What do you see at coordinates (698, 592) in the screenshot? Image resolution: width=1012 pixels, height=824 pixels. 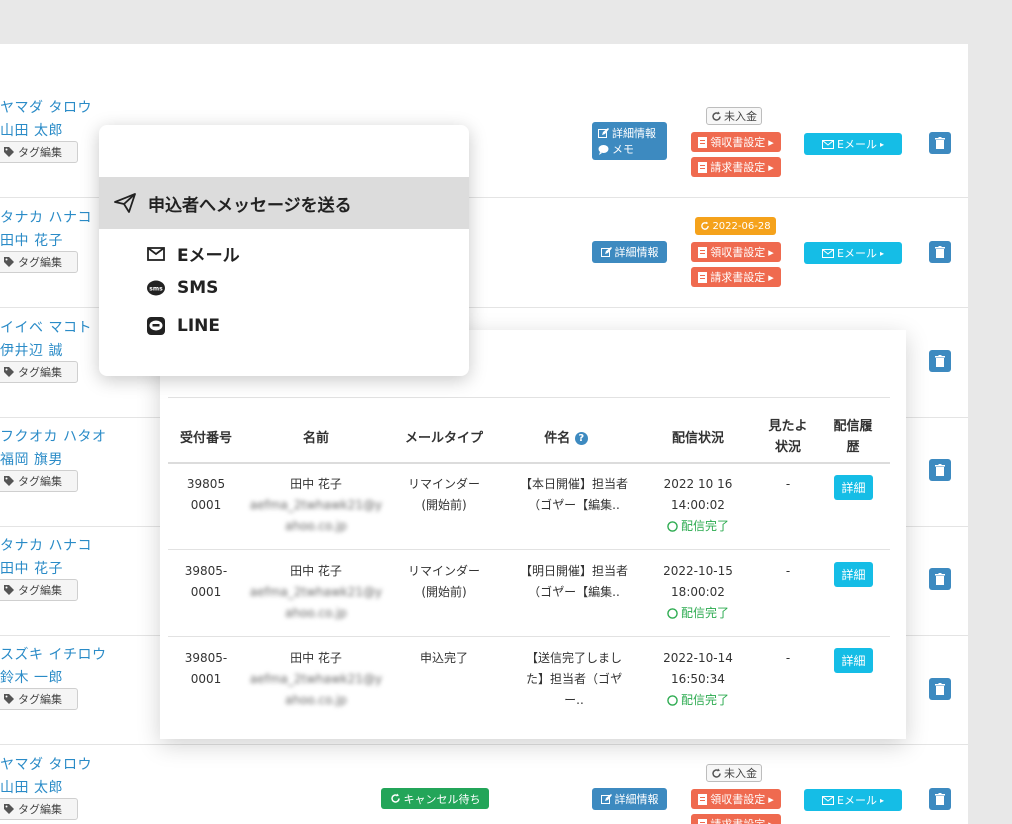 I see `log-status: 2022-10-15 18:00:02 配信完了` at bounding box center [698, 592].